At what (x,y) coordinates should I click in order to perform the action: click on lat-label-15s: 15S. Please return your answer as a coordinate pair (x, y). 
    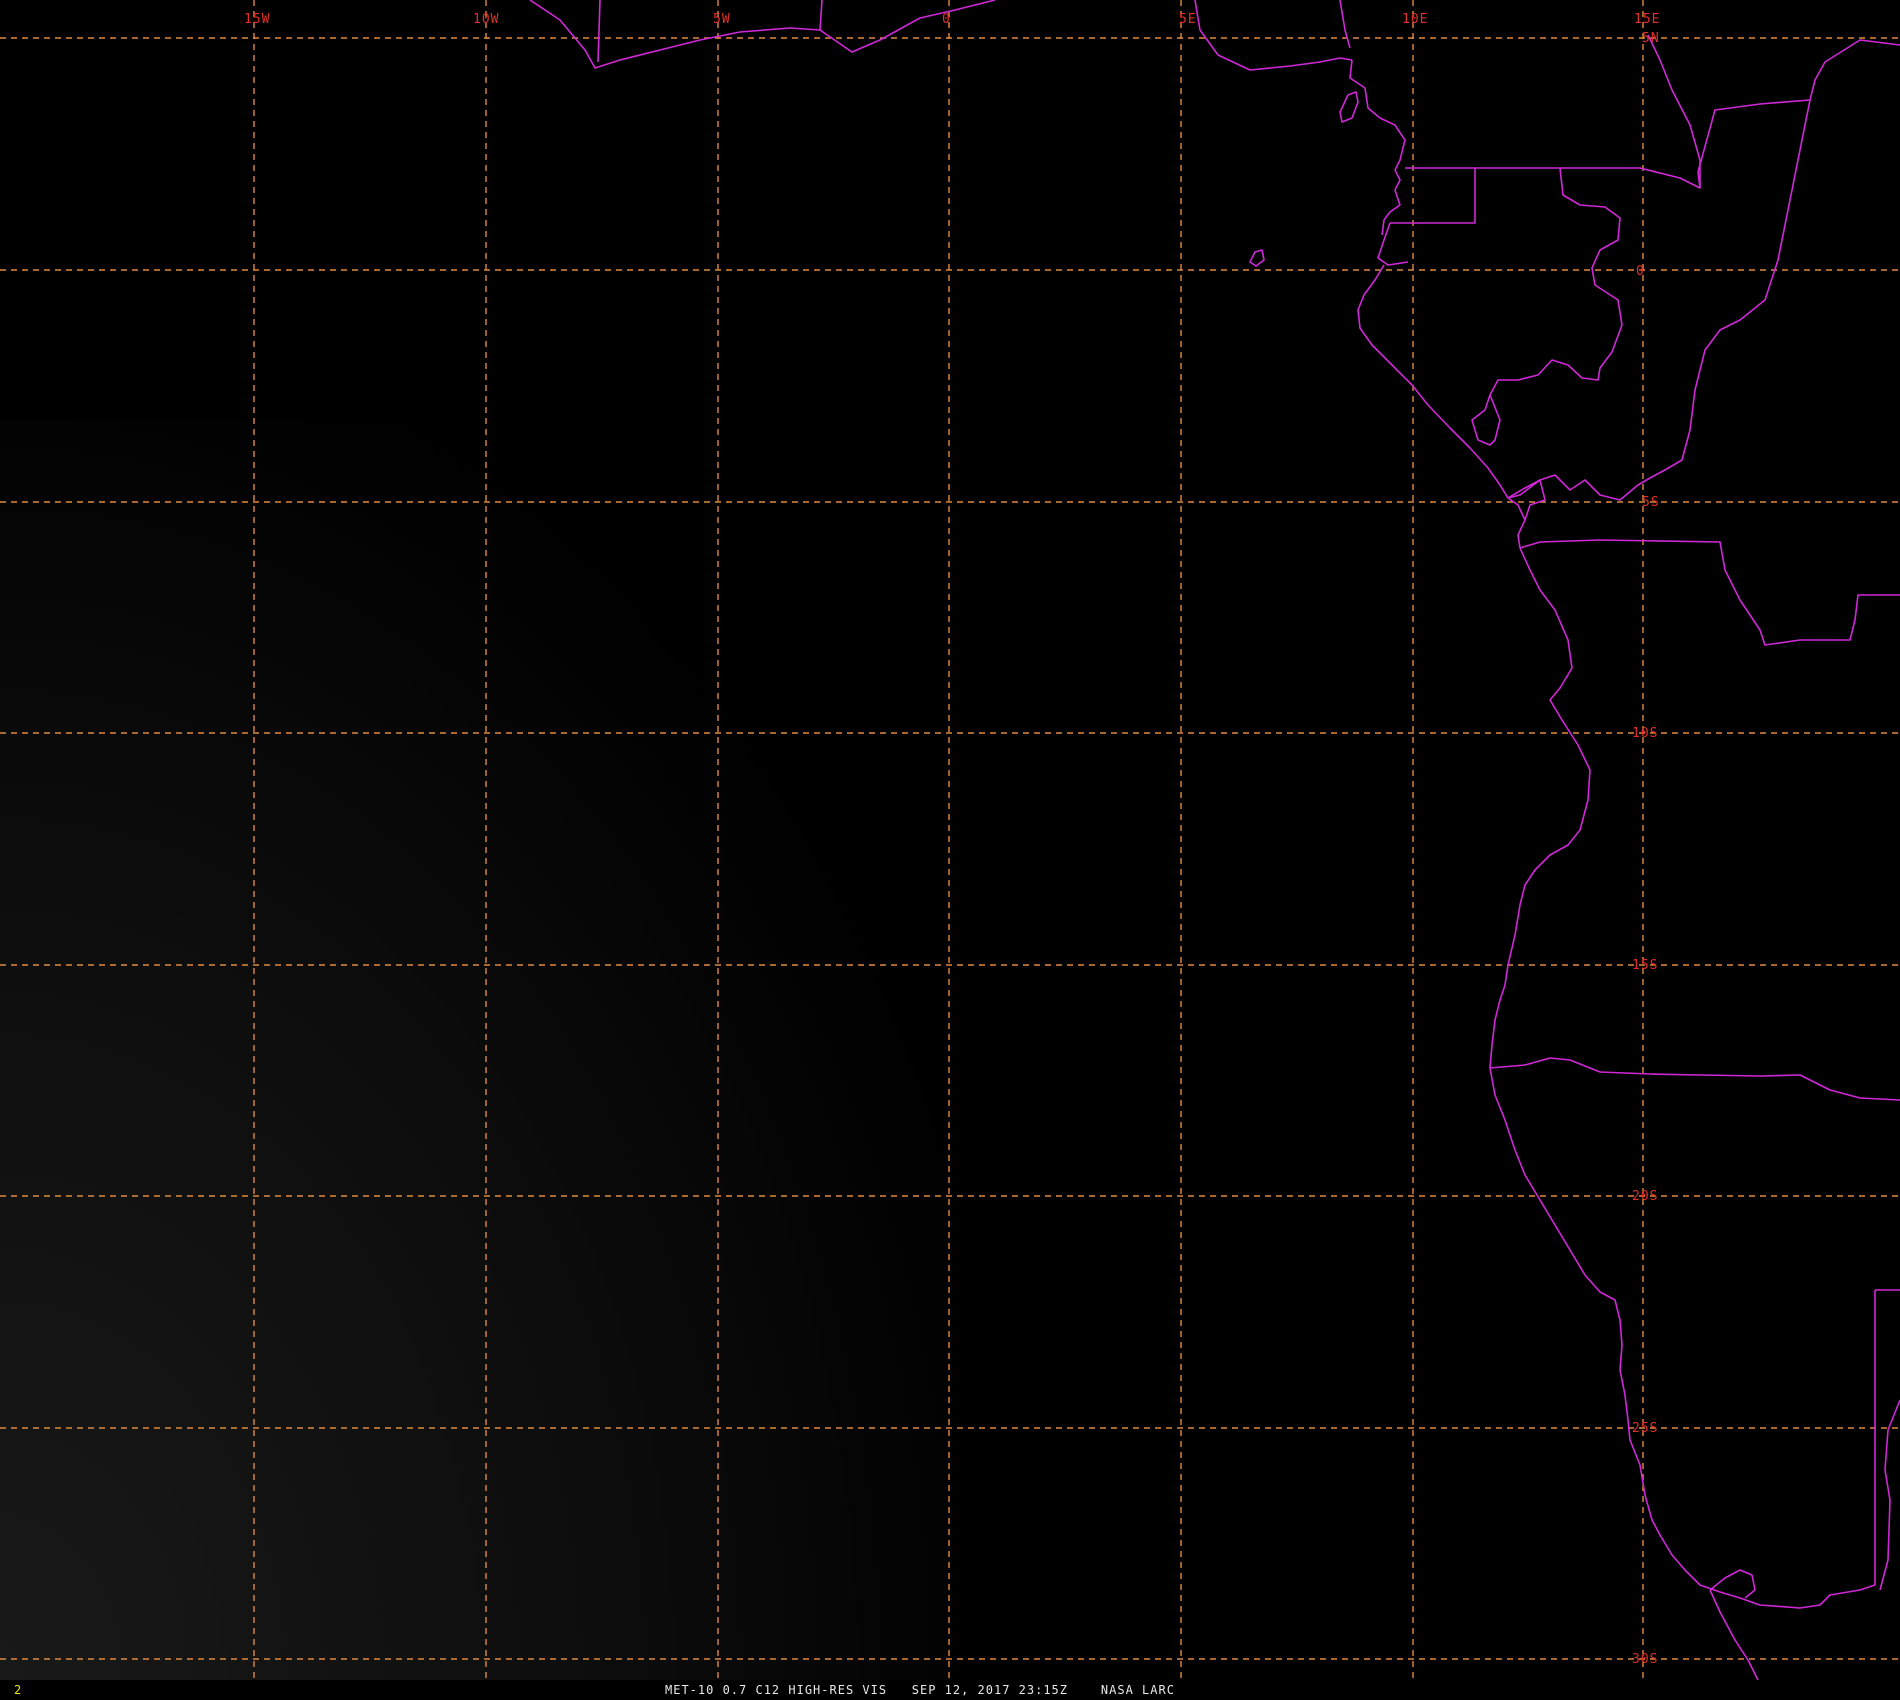
    Looking at the image, I should click on (1645, 965).